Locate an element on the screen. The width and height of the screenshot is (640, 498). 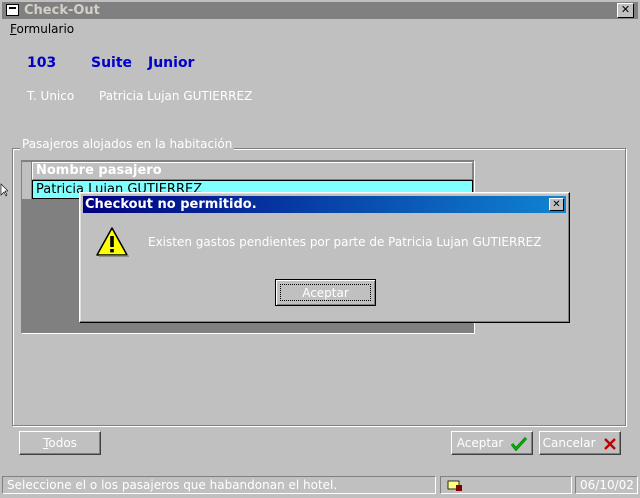
menu-bar: Formulario is located at coordinates (42, 29).